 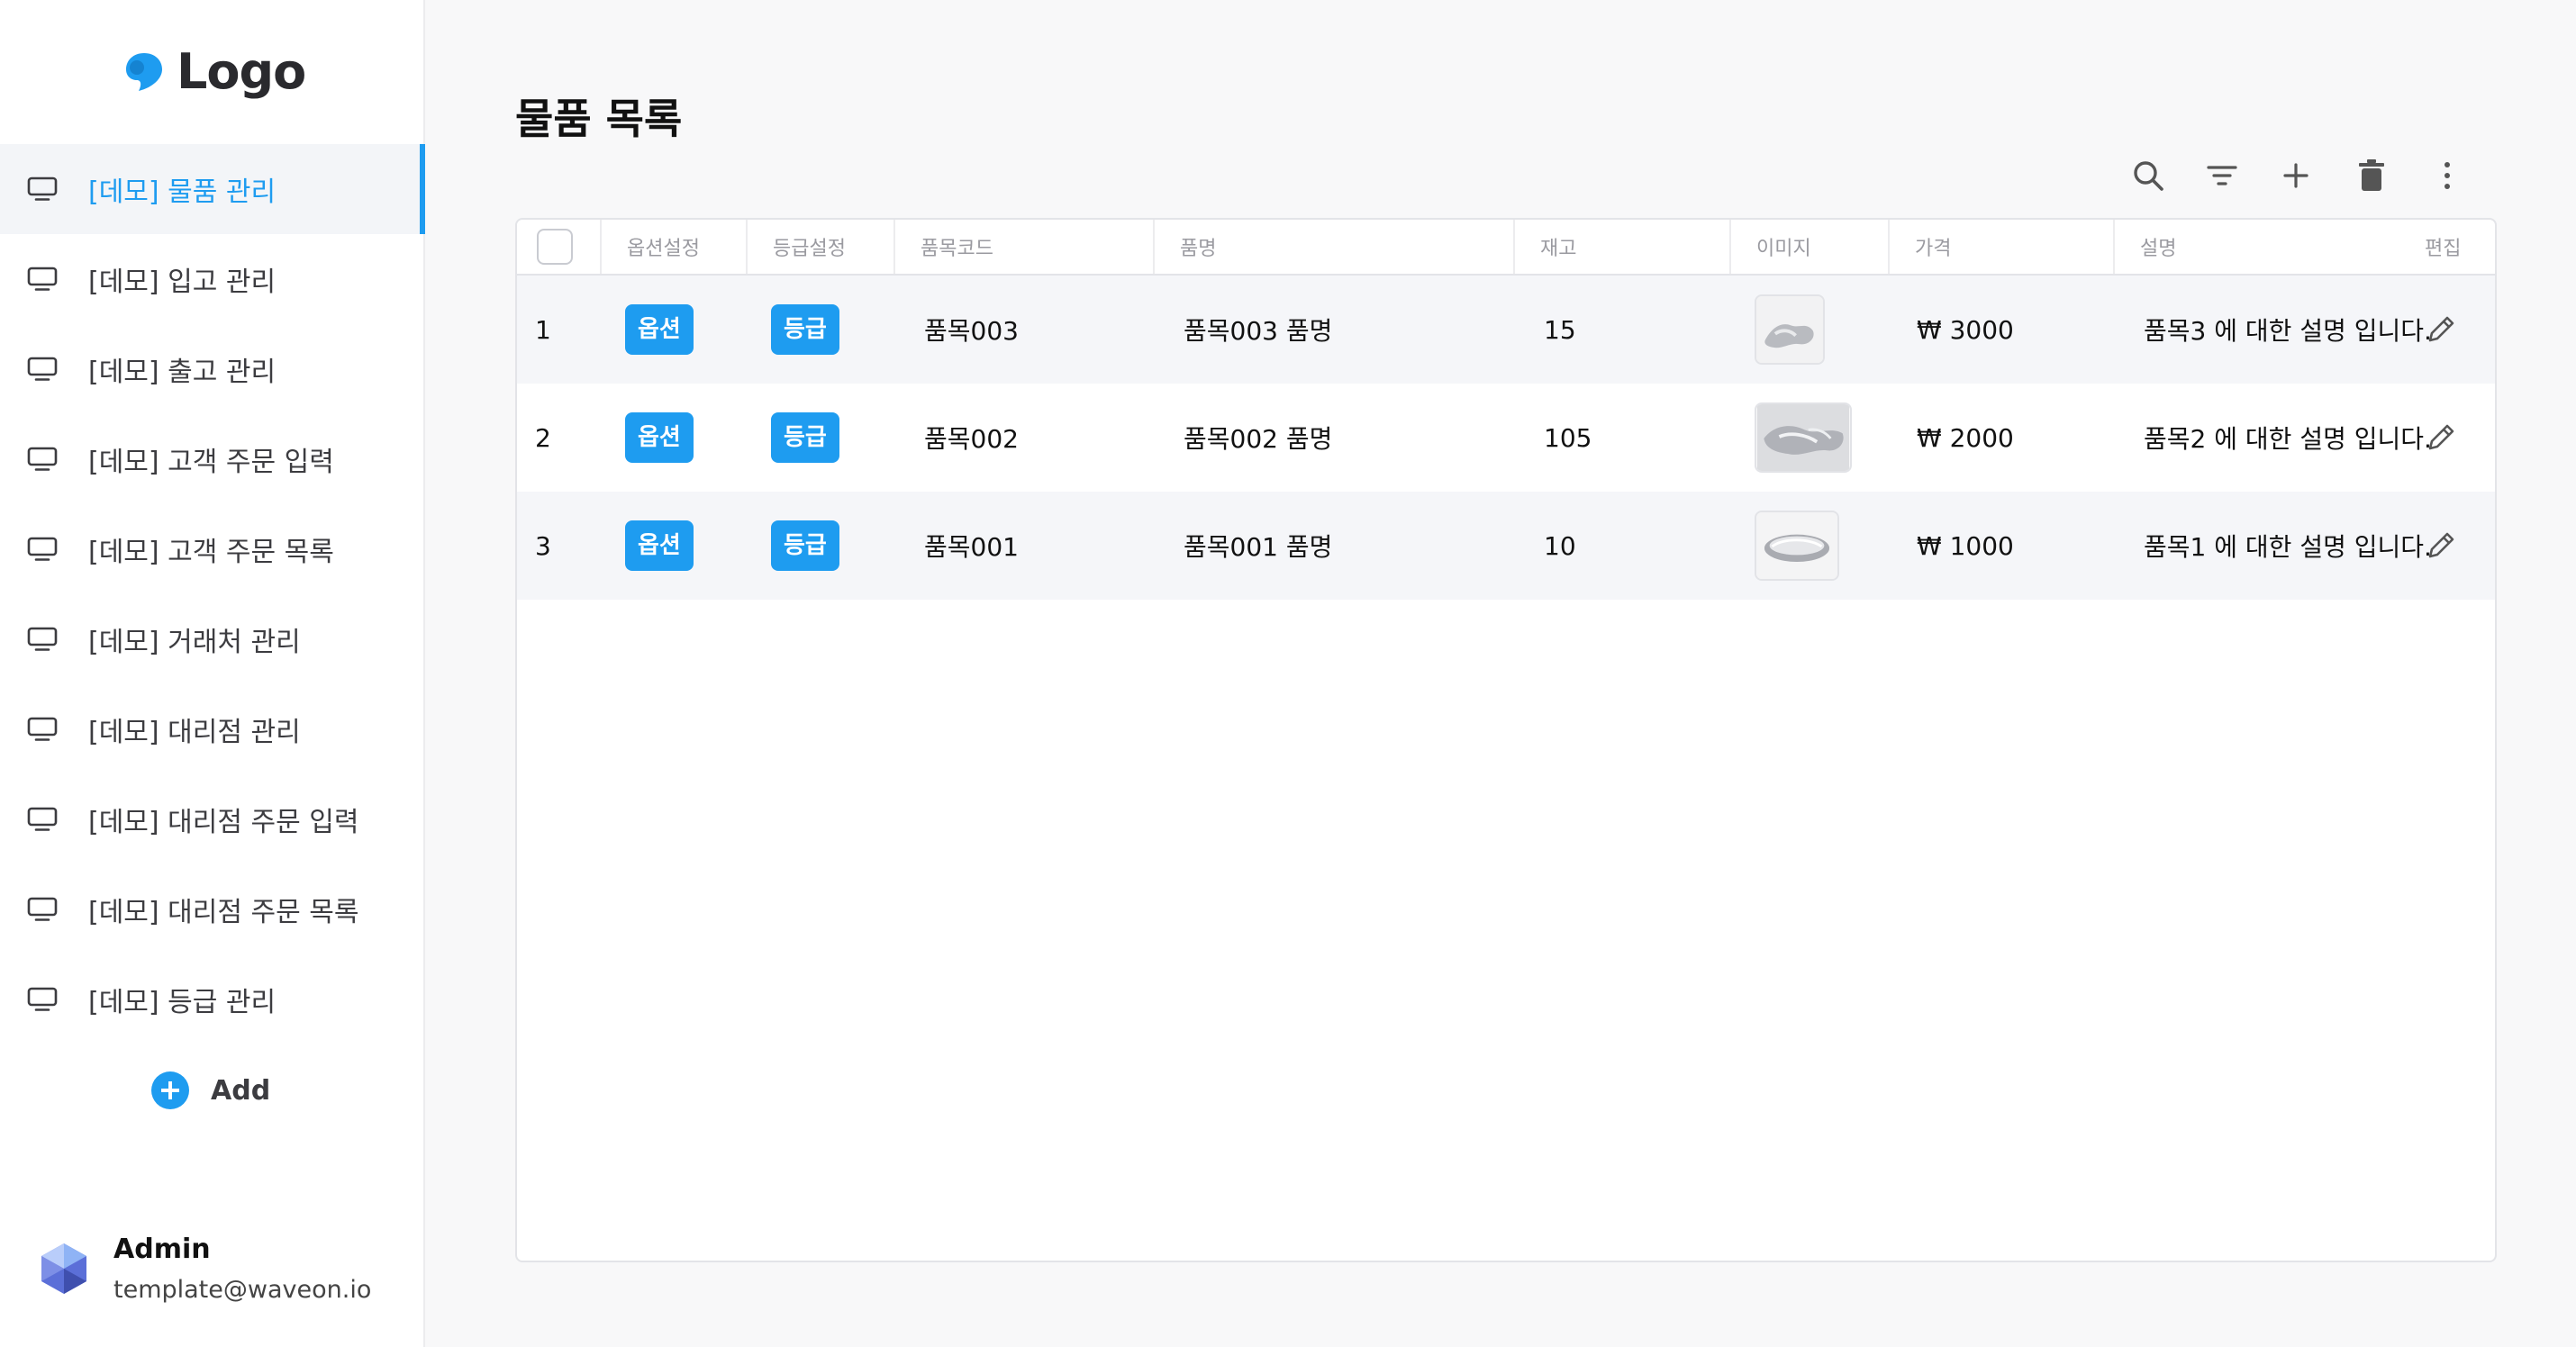 I want to click on item-price: ₩ 3000, so click(x=1966, y=330).